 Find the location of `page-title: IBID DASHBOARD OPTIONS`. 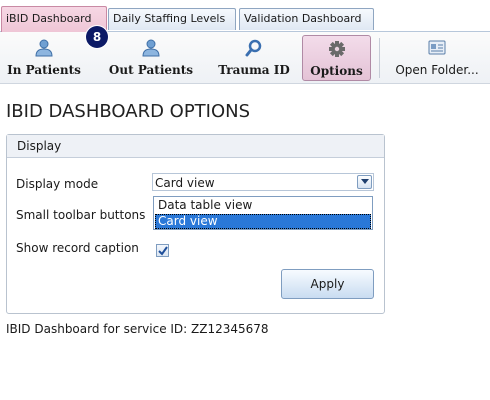

page-title: IBID DASHBOARD OPTIONS is located at coordinates (128, 111).